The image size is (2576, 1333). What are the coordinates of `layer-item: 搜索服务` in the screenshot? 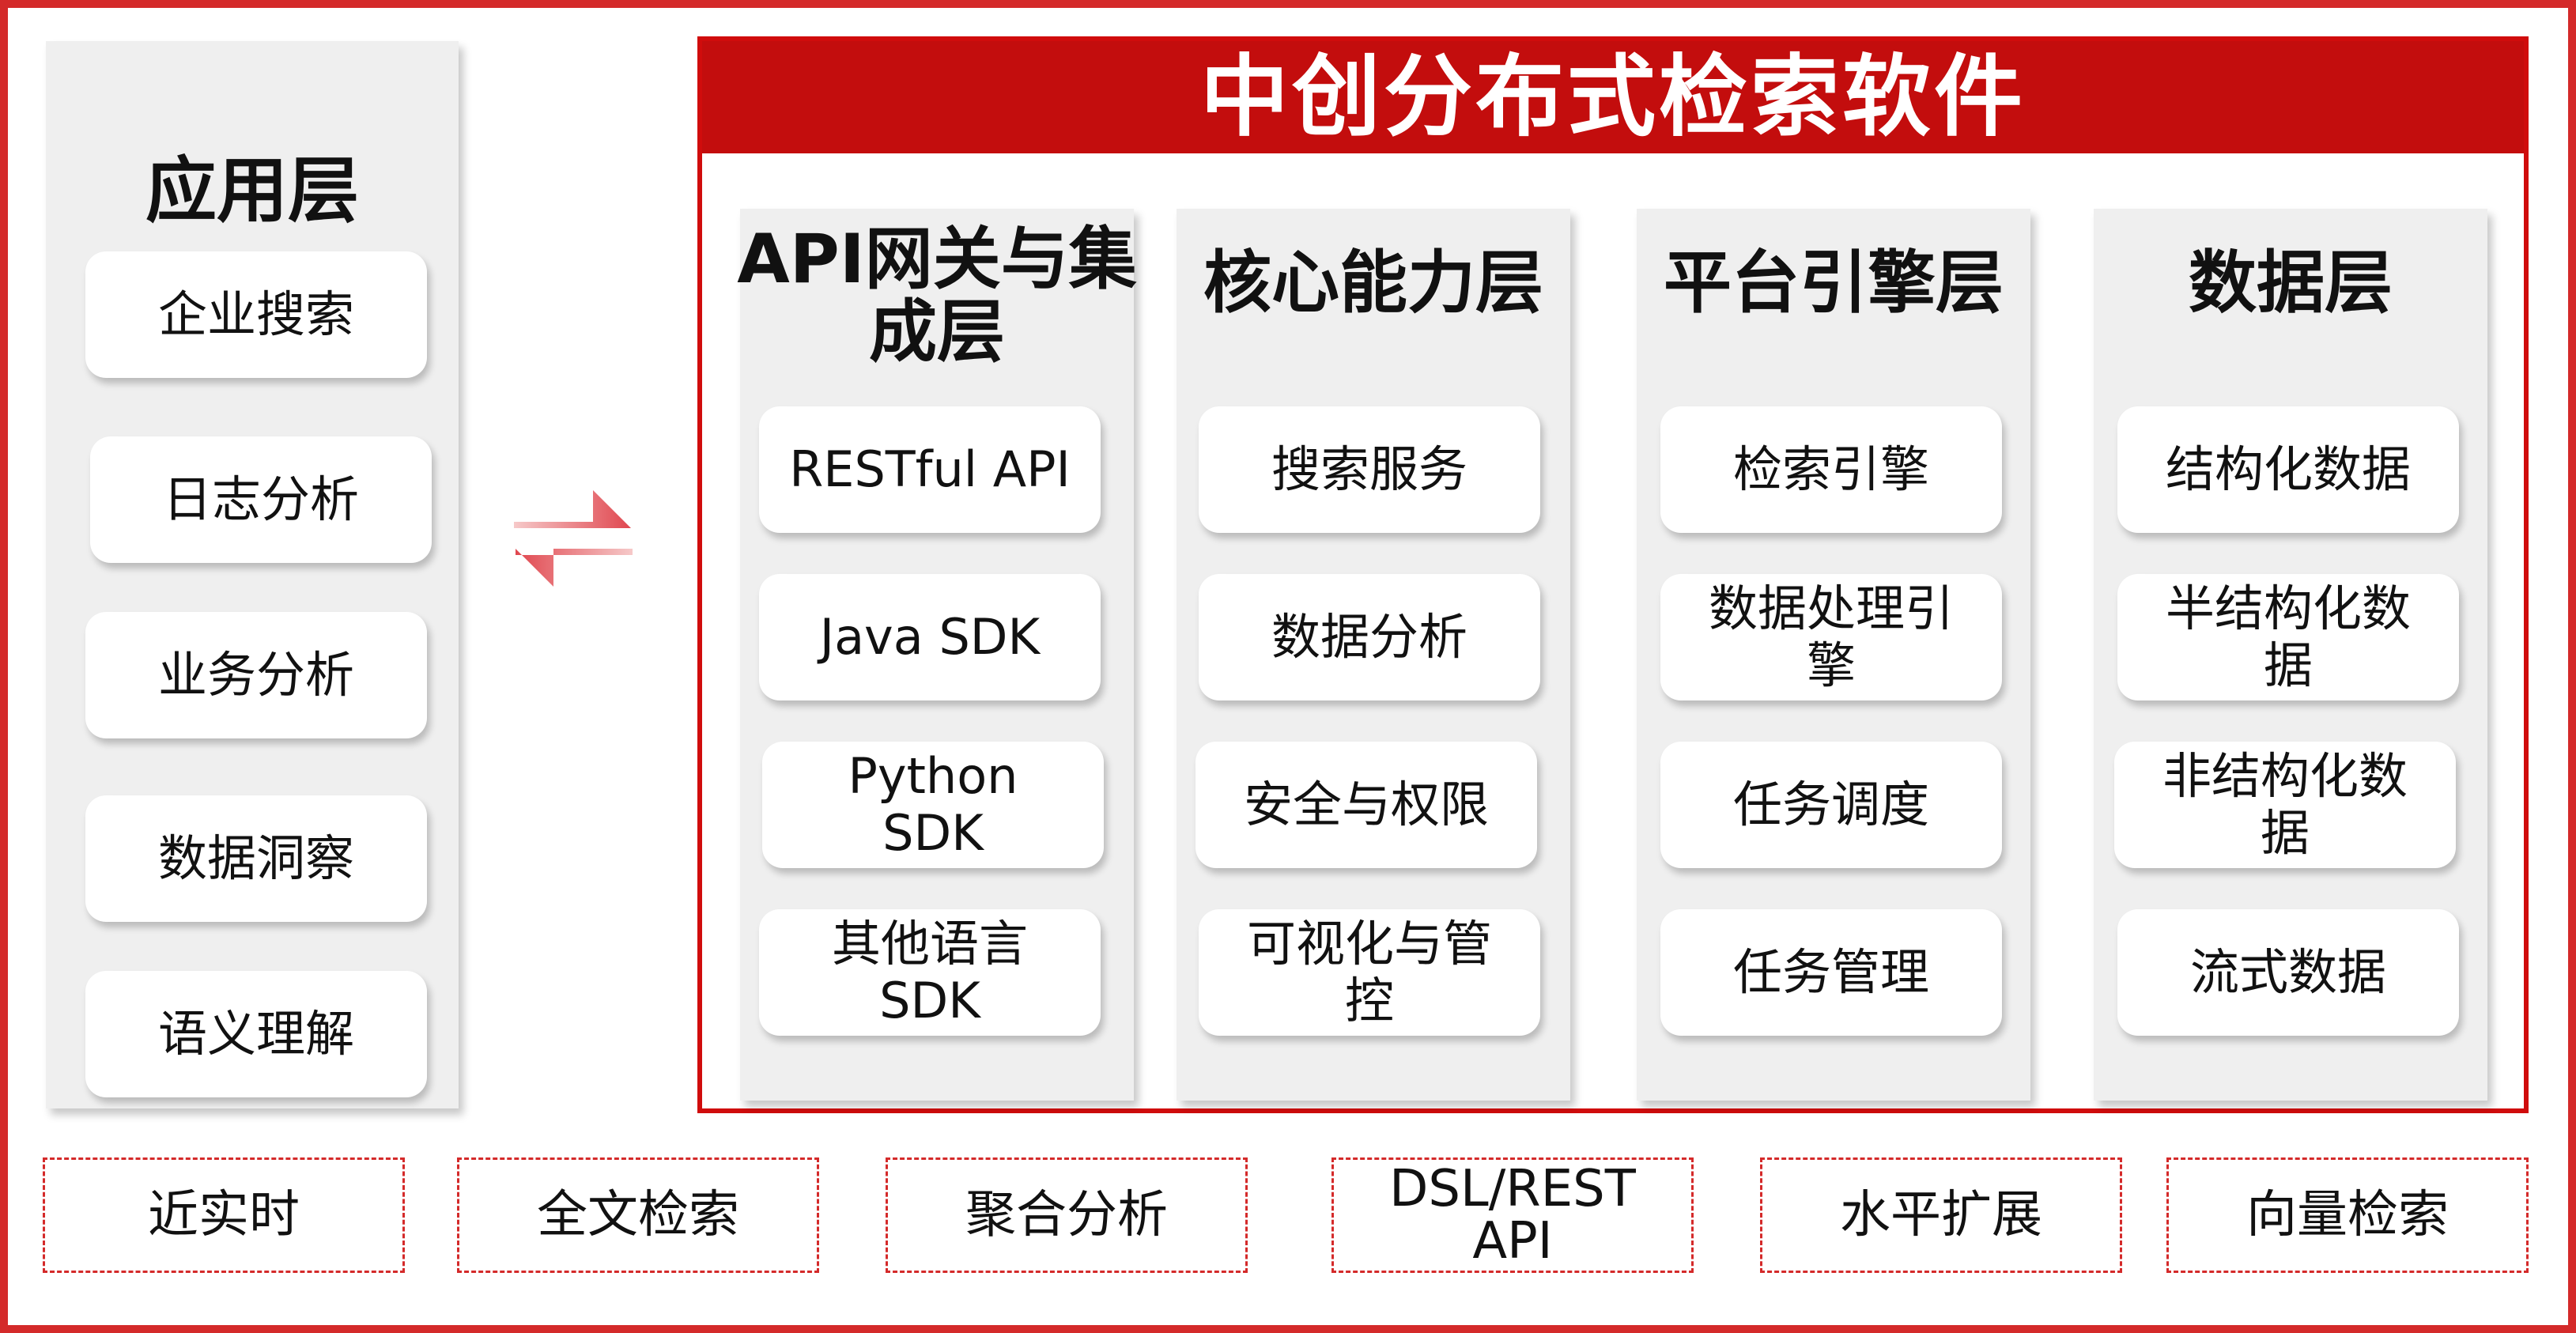 It's located at (1369, 469).